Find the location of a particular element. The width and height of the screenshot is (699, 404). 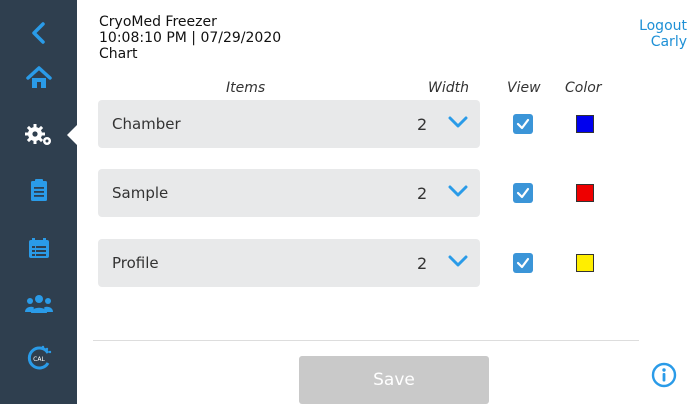

active-indicator is located at coordinates (72, 135).